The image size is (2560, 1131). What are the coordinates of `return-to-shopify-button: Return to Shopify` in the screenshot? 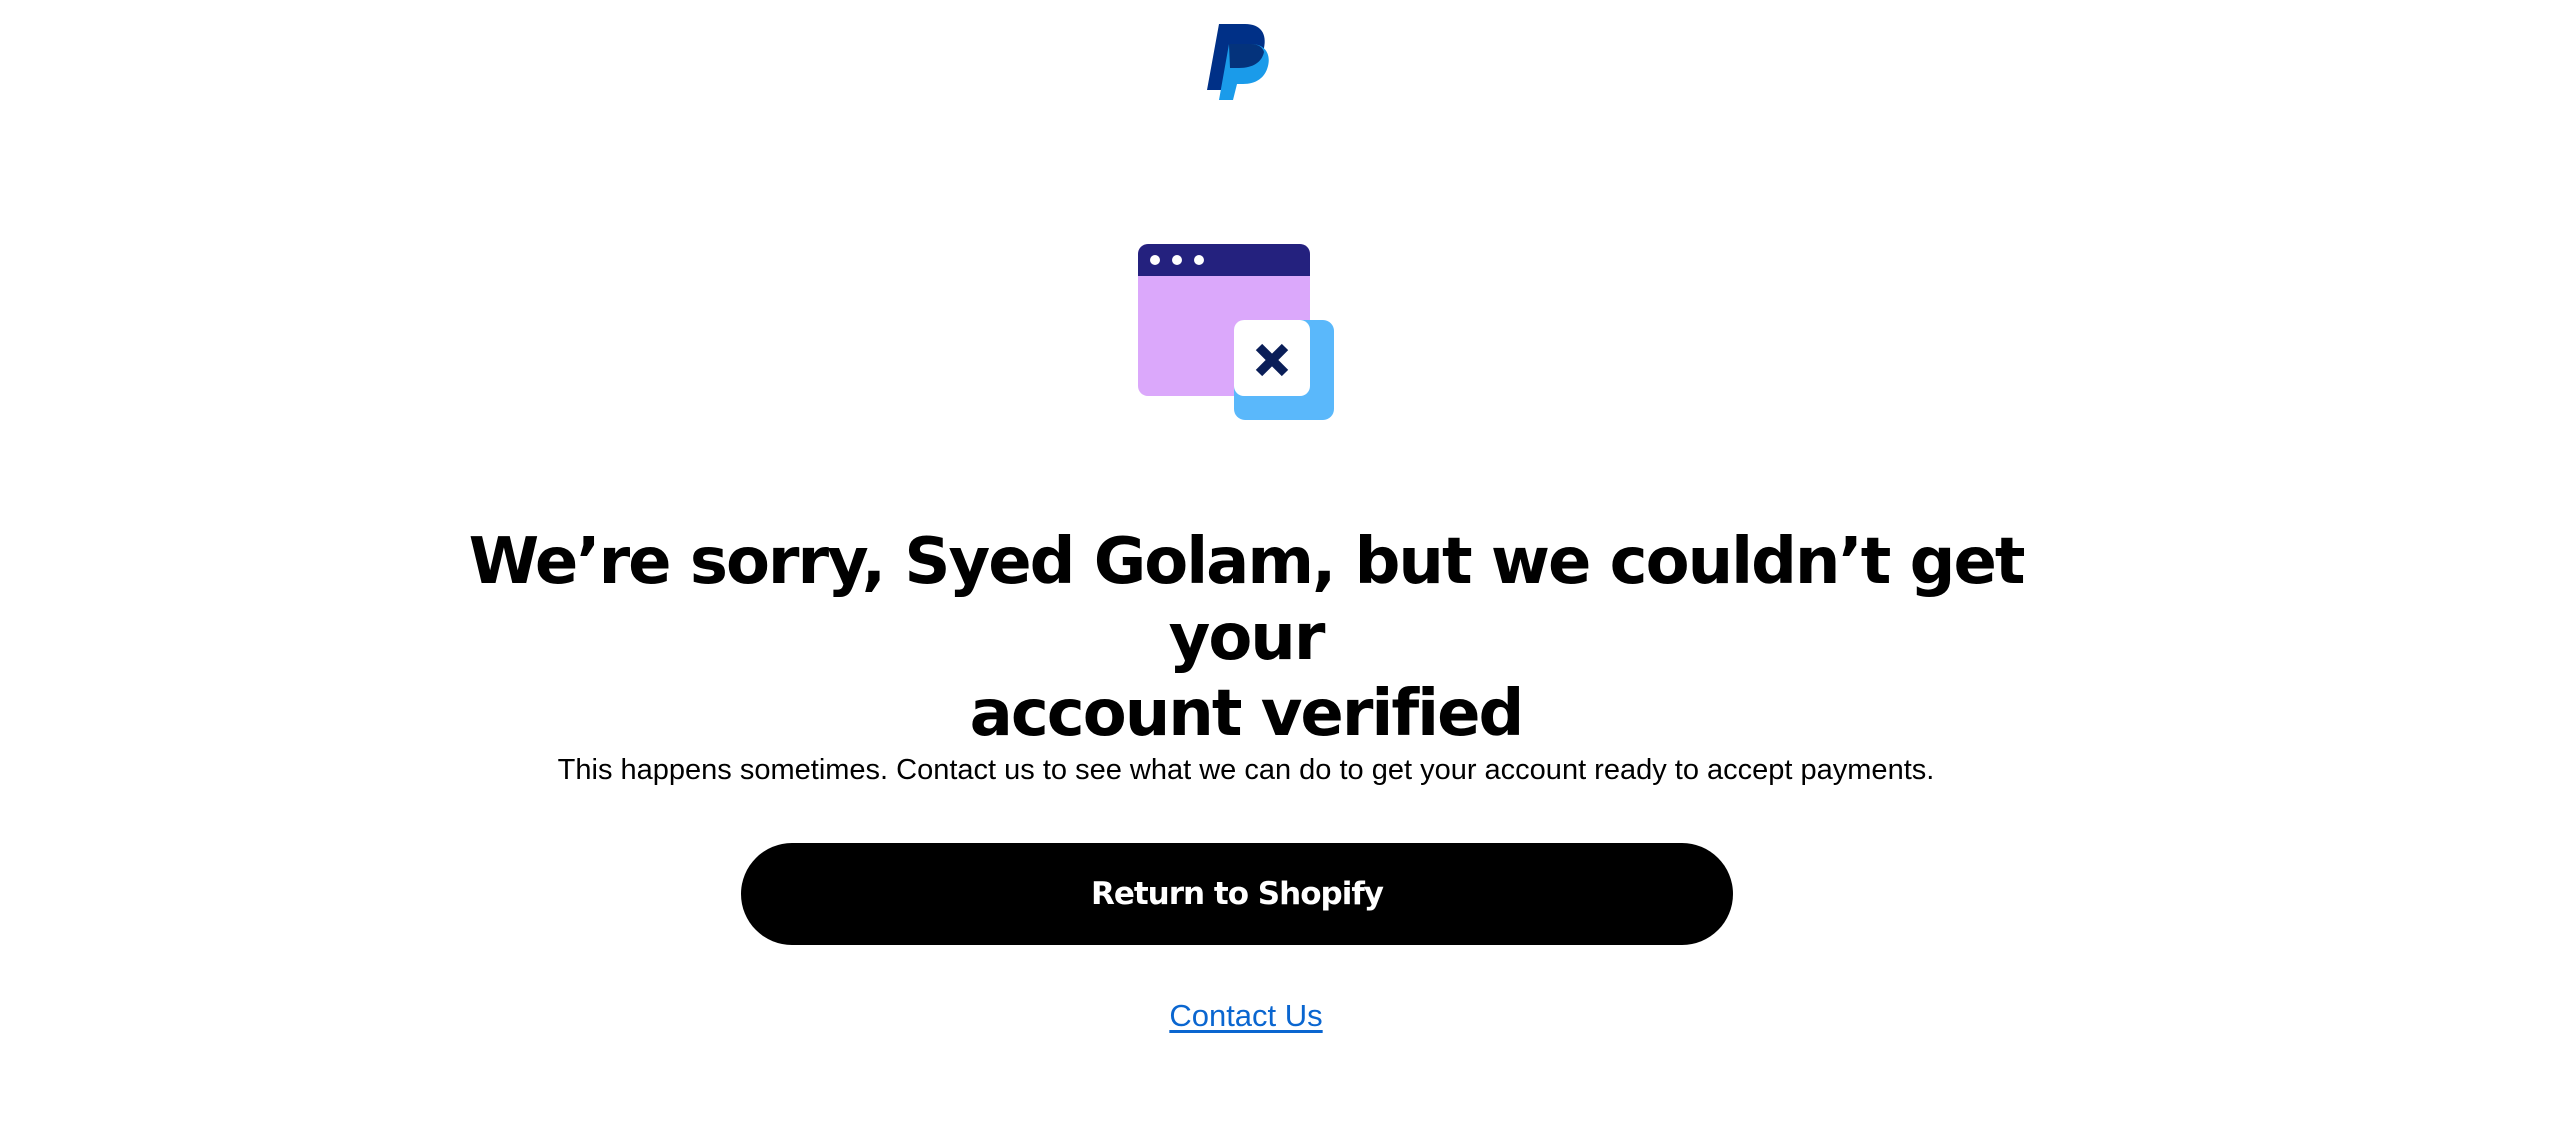 It's located at (1237, 894).